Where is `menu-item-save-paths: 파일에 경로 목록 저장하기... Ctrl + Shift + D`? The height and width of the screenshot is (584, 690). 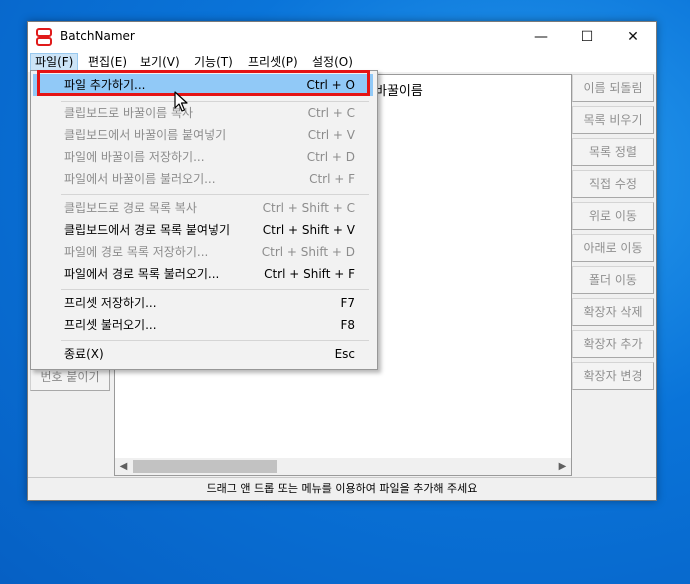 menu-item-save-paths: 파일에 경로 목록 저장하기... Ctrl + Shift + D is located at coordinates (203, 252).